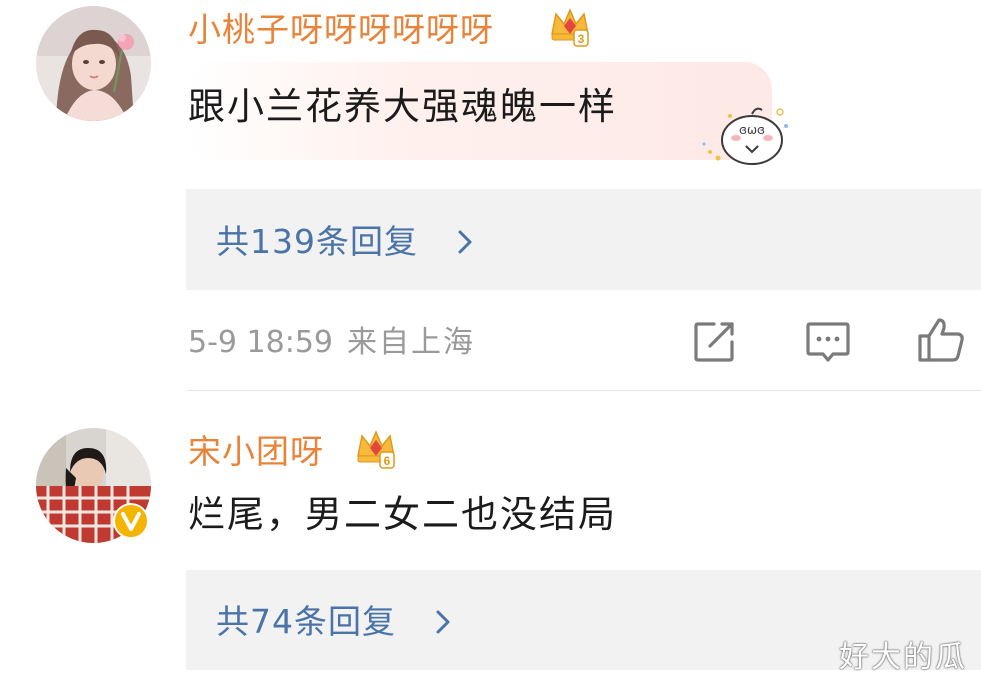 Image resolution: width=981 pixels, height=692 pixels. What do you see at coordinates (828, 342) in the screenshot?
I see `comment-icon` at bounding box center [828, 342].